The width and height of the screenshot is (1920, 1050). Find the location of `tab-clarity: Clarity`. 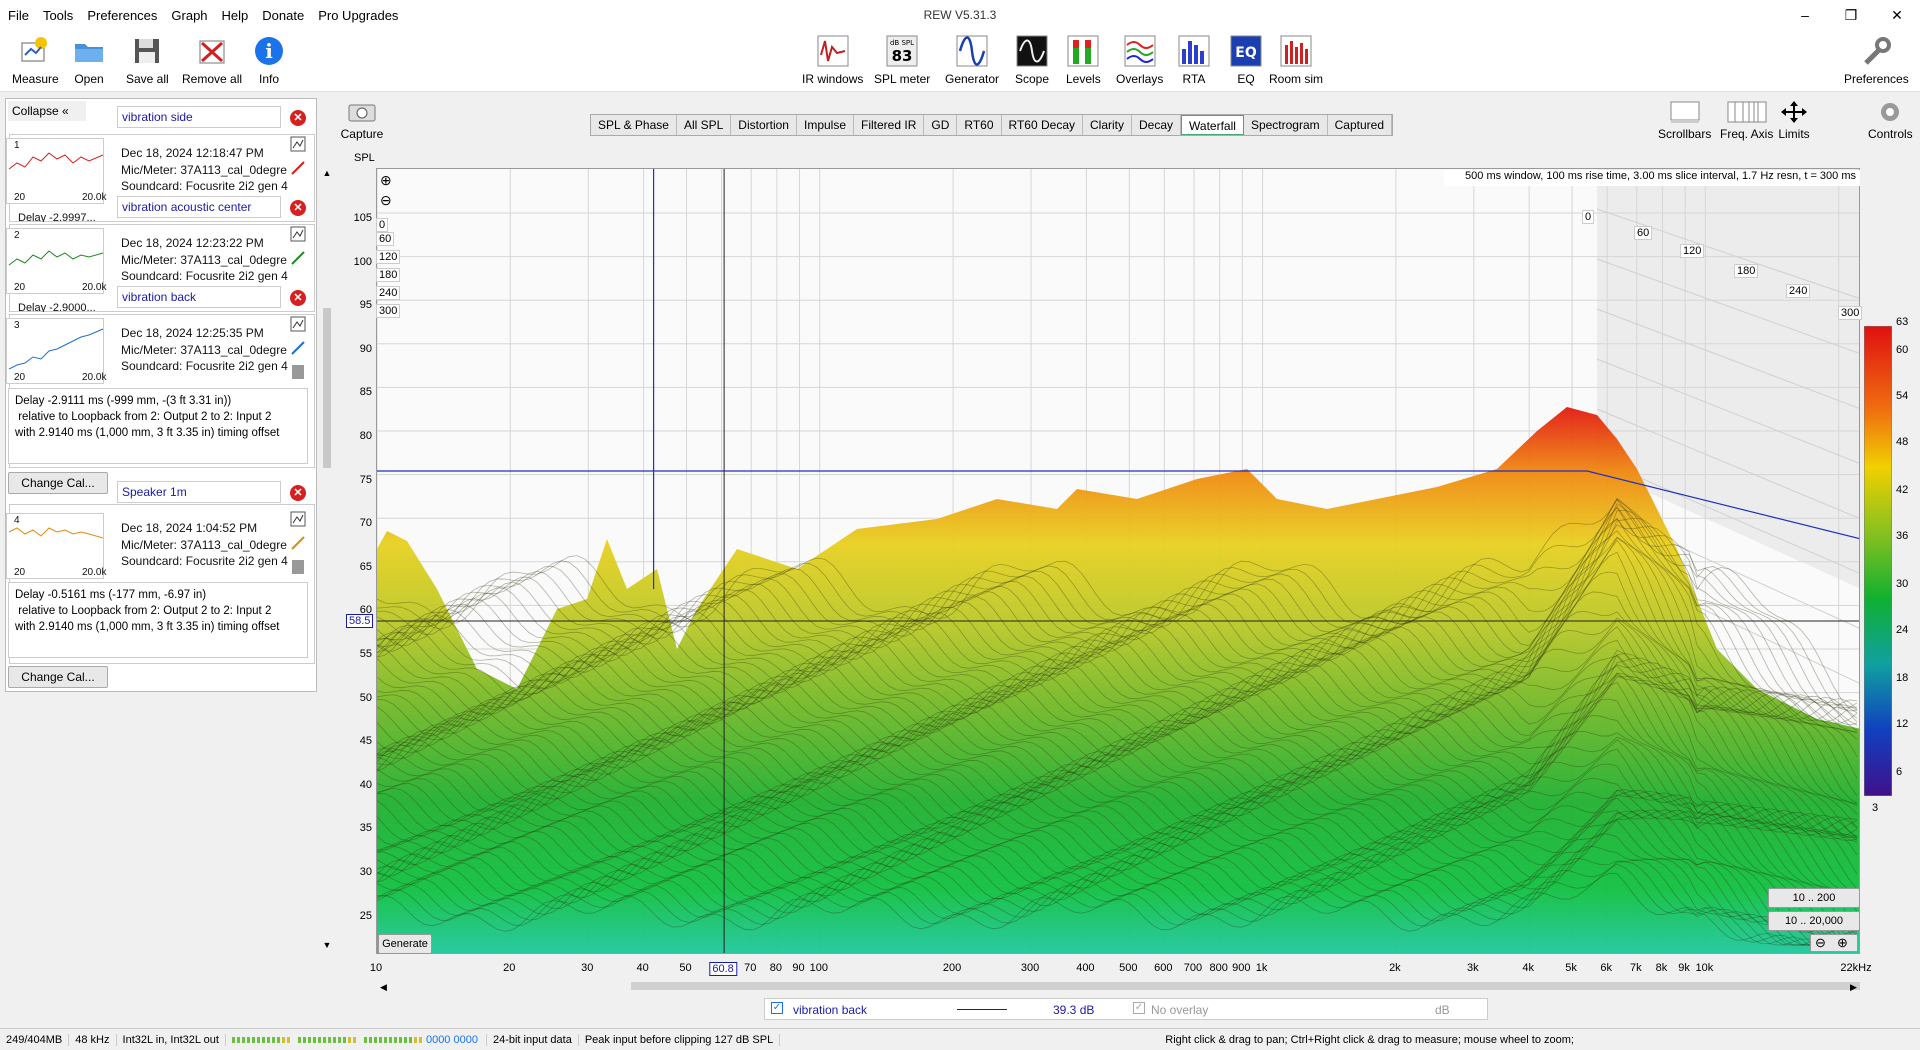

tab-clarity: Clarity is located at coordinates (1108, 125).